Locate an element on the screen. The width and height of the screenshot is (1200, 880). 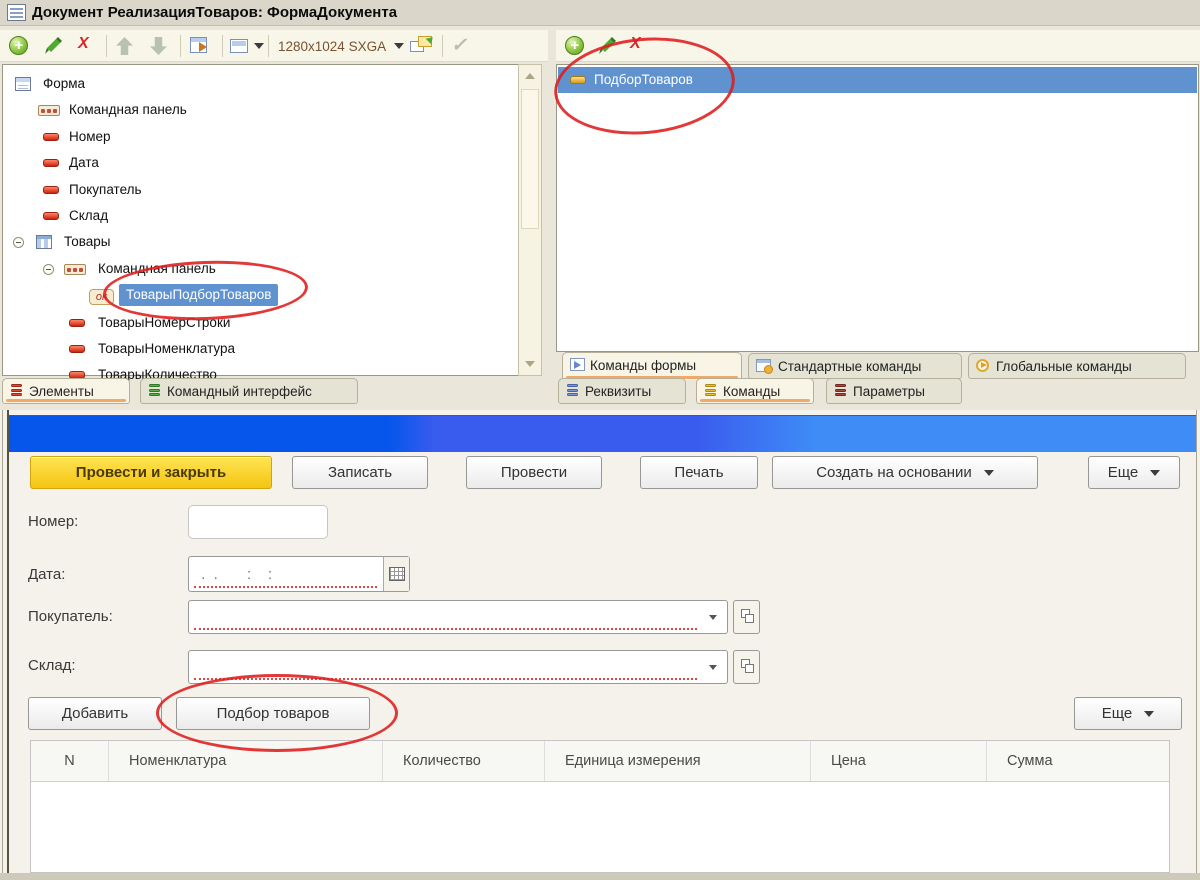
tree-item-date: Дата is located at coordinates (260, 163).